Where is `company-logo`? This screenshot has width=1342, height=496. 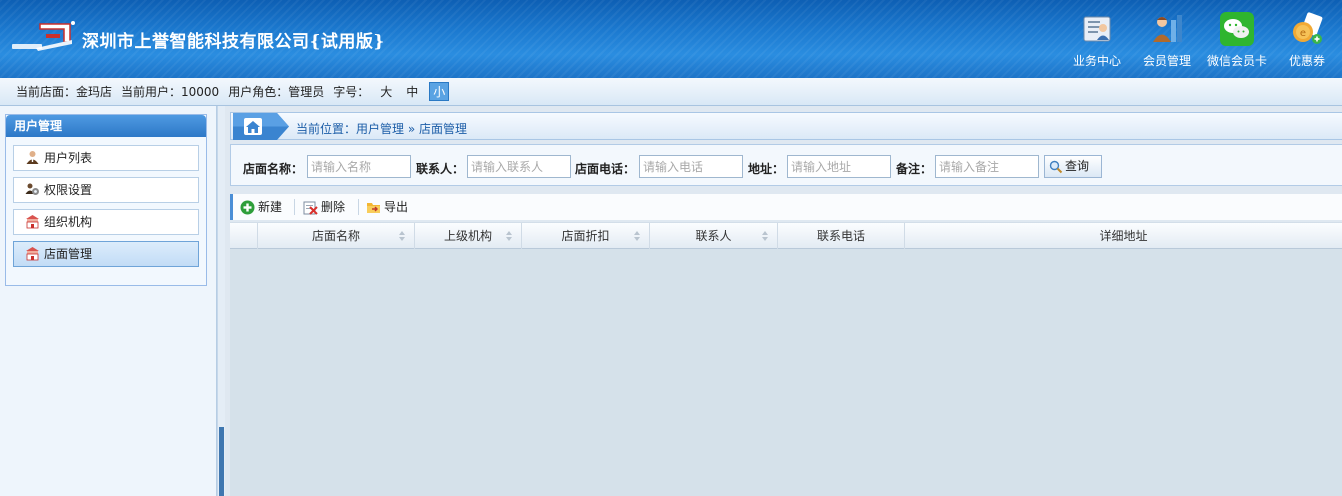 company-logo is located at coordinates (43, 36).